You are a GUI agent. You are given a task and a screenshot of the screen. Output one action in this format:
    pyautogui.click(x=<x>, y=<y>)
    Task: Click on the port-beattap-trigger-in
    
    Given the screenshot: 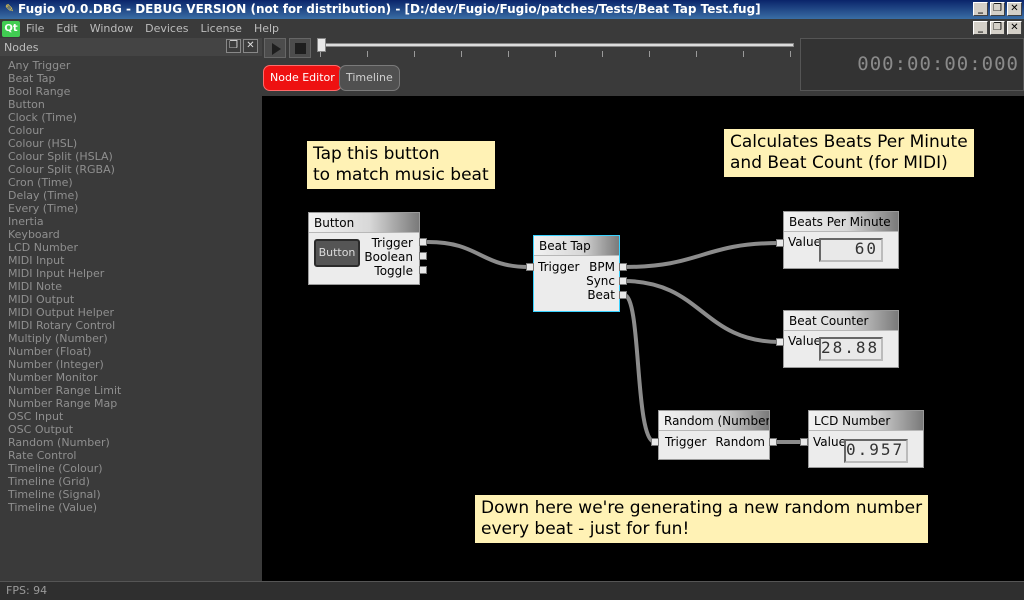 What is the action you would take?
    pyautogui.click(x=530, y=267)
    